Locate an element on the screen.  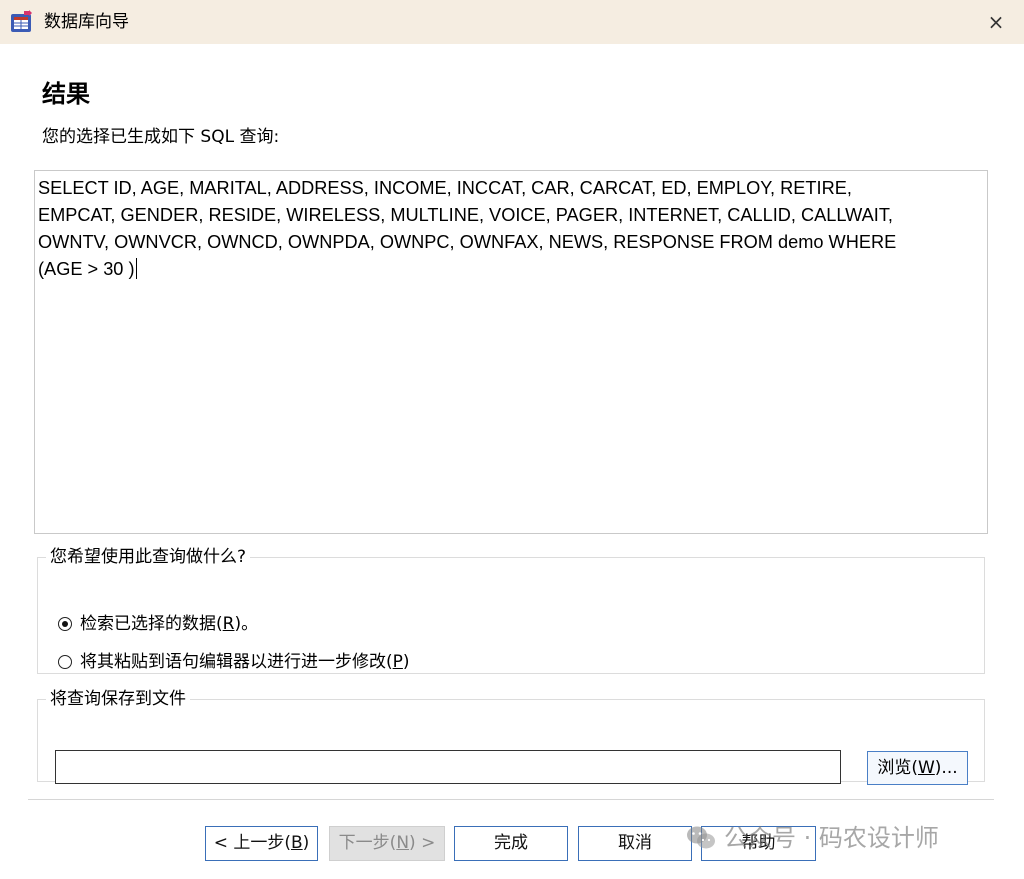
save-query-legend: 将查询保存到文件 is located at coordinates (118, 699).